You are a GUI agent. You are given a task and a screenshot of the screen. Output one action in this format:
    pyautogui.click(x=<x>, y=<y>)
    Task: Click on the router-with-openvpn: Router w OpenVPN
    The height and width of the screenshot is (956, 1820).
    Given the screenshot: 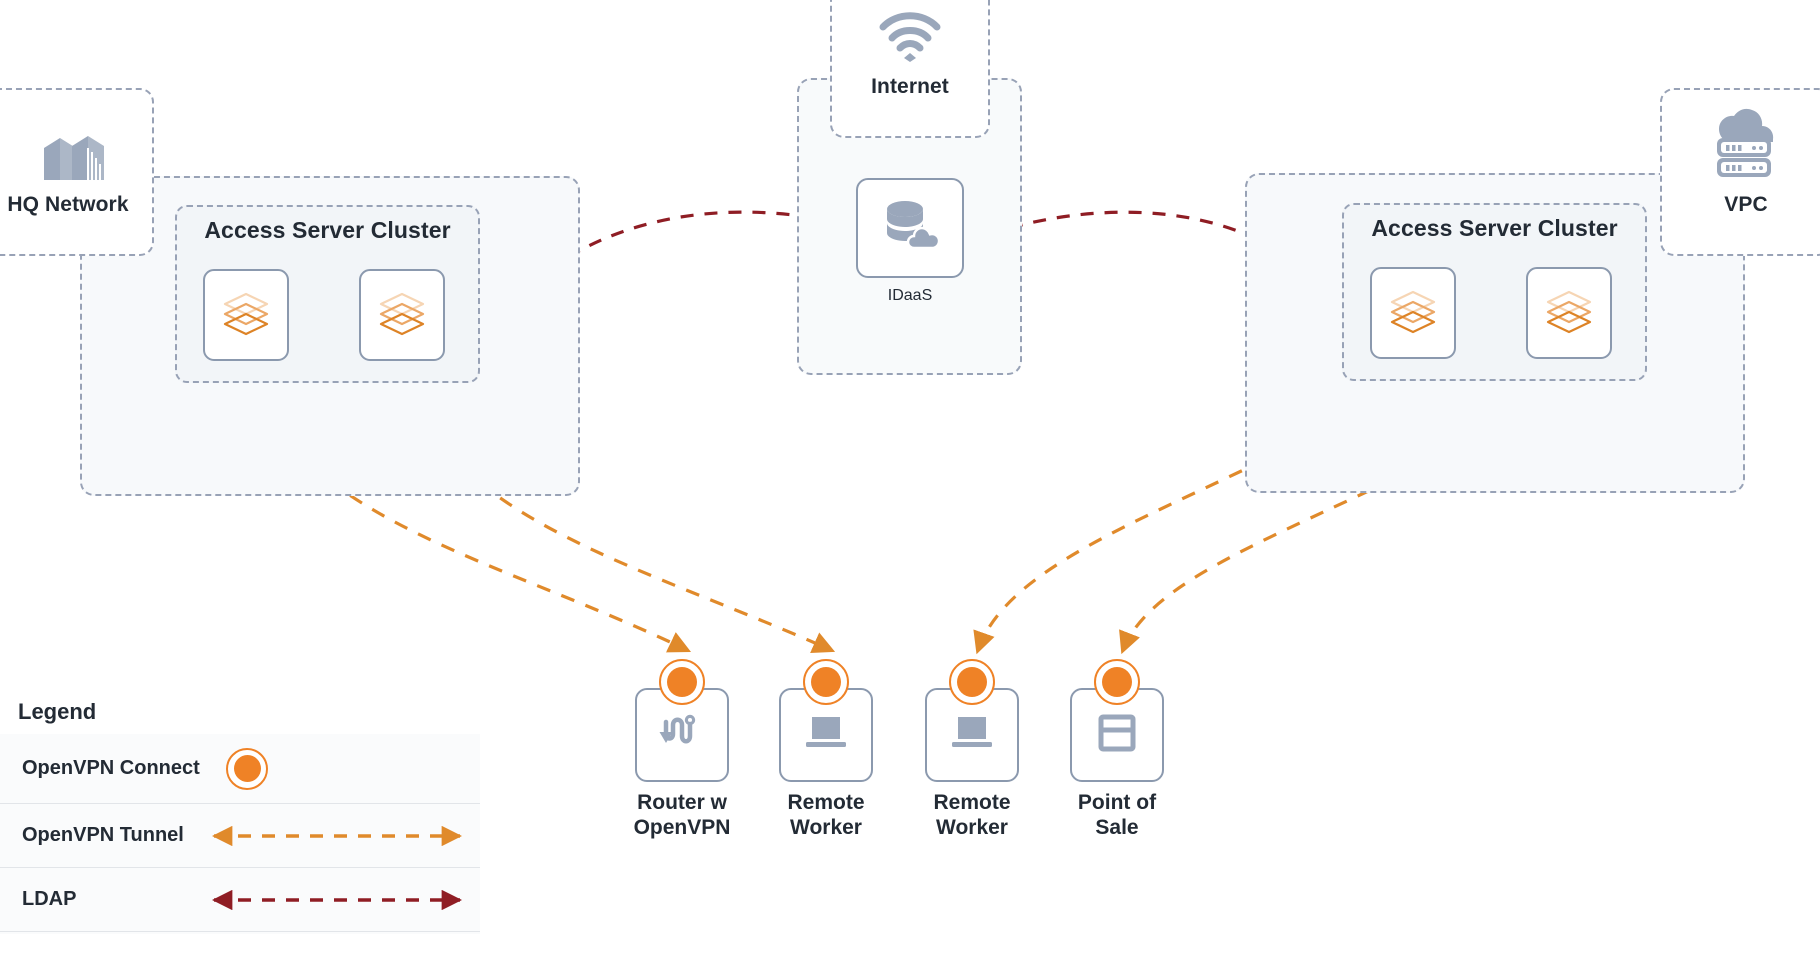 What is the action you would take?
    pyautogui.click(x=682, y=750)
    